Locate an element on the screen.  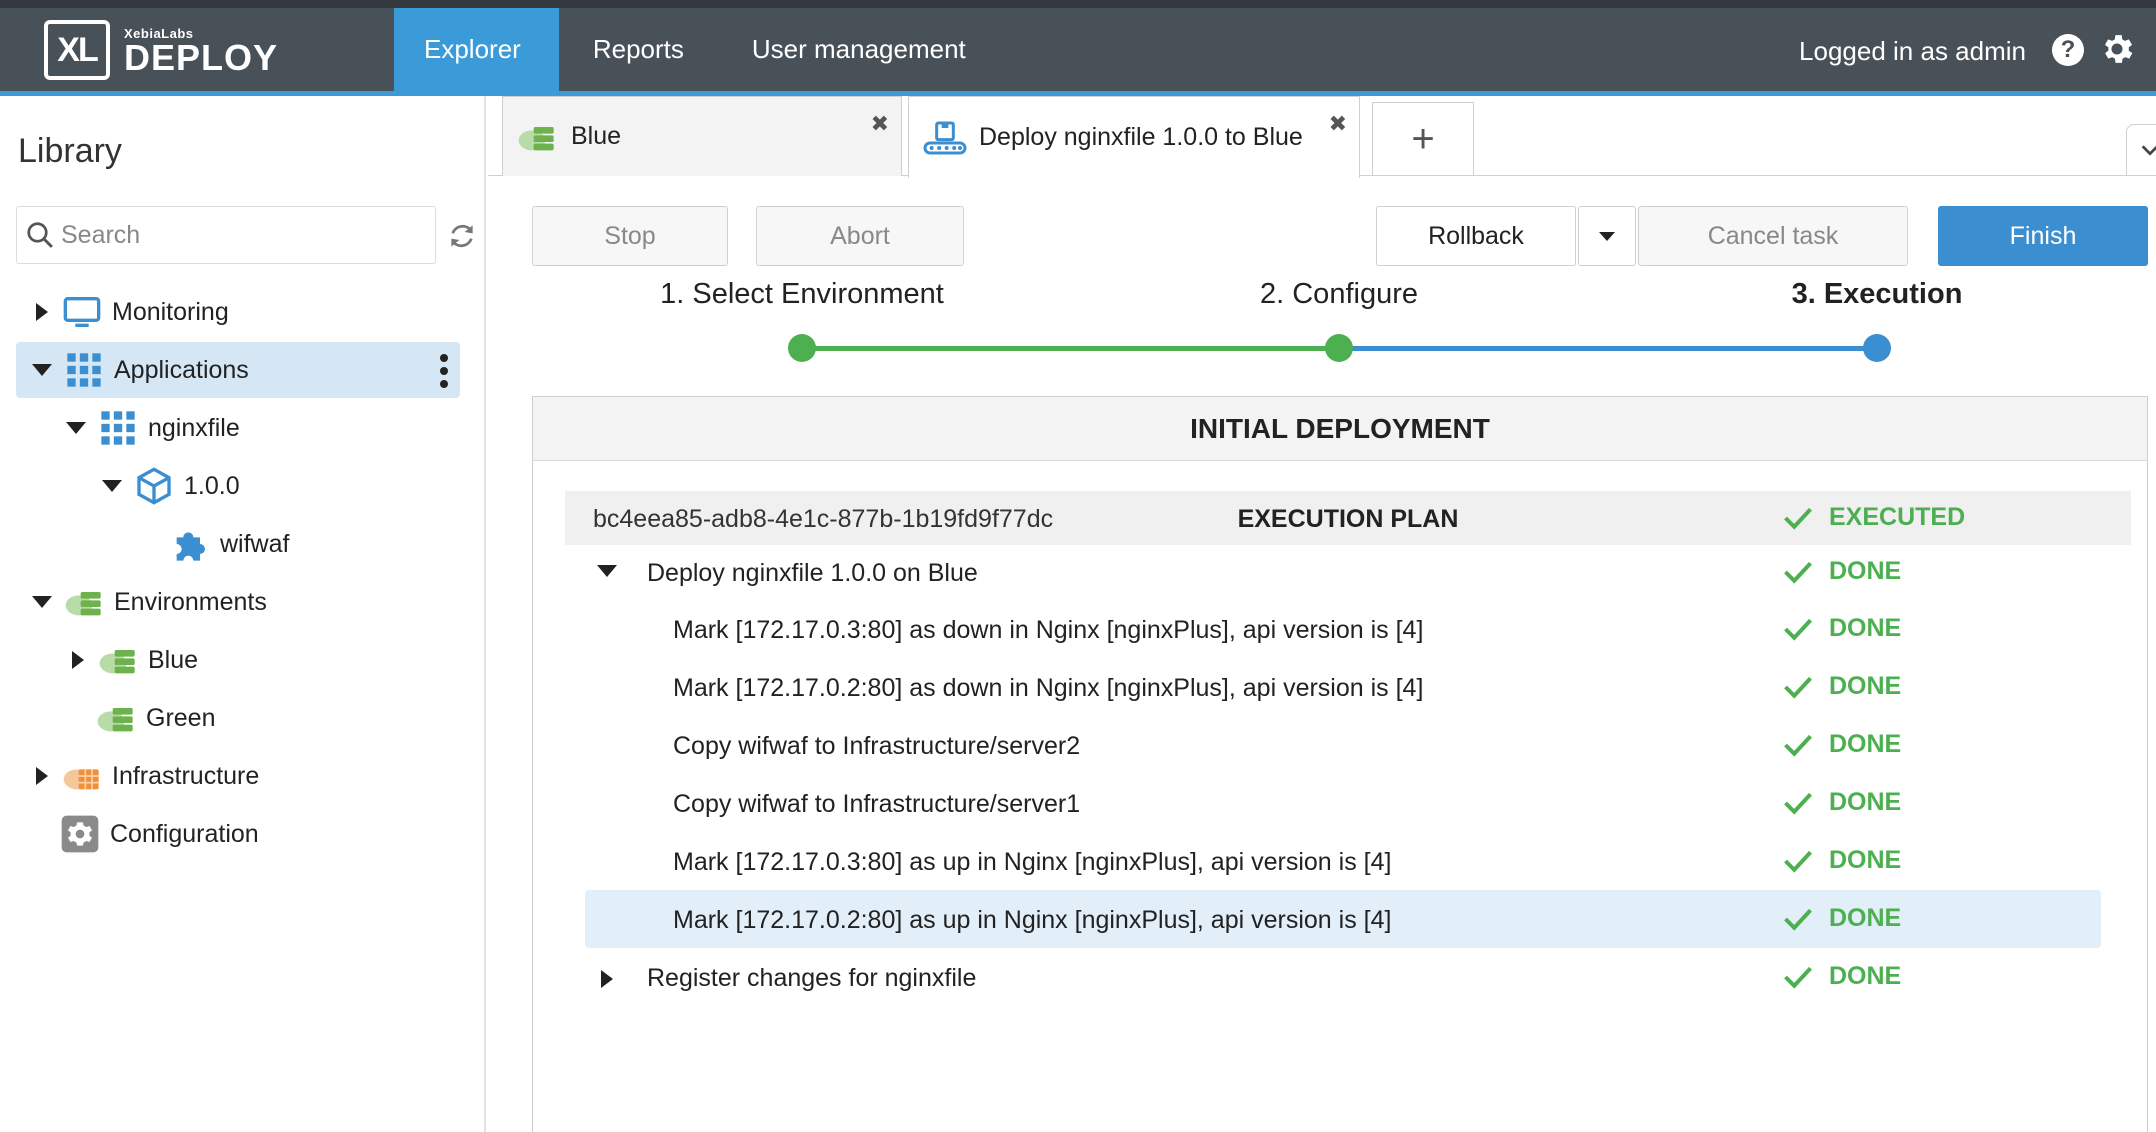
nav-user-management: User management is located at coordinates (859, 49).